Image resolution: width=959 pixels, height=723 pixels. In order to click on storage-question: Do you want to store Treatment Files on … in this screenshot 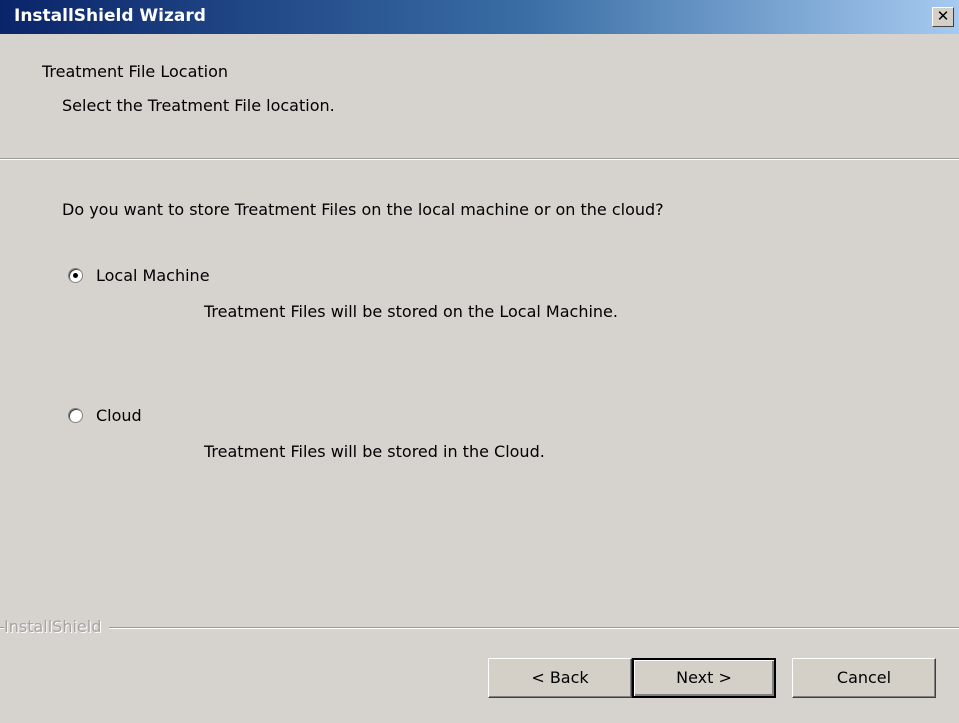, I will do `click(363, 209)`.